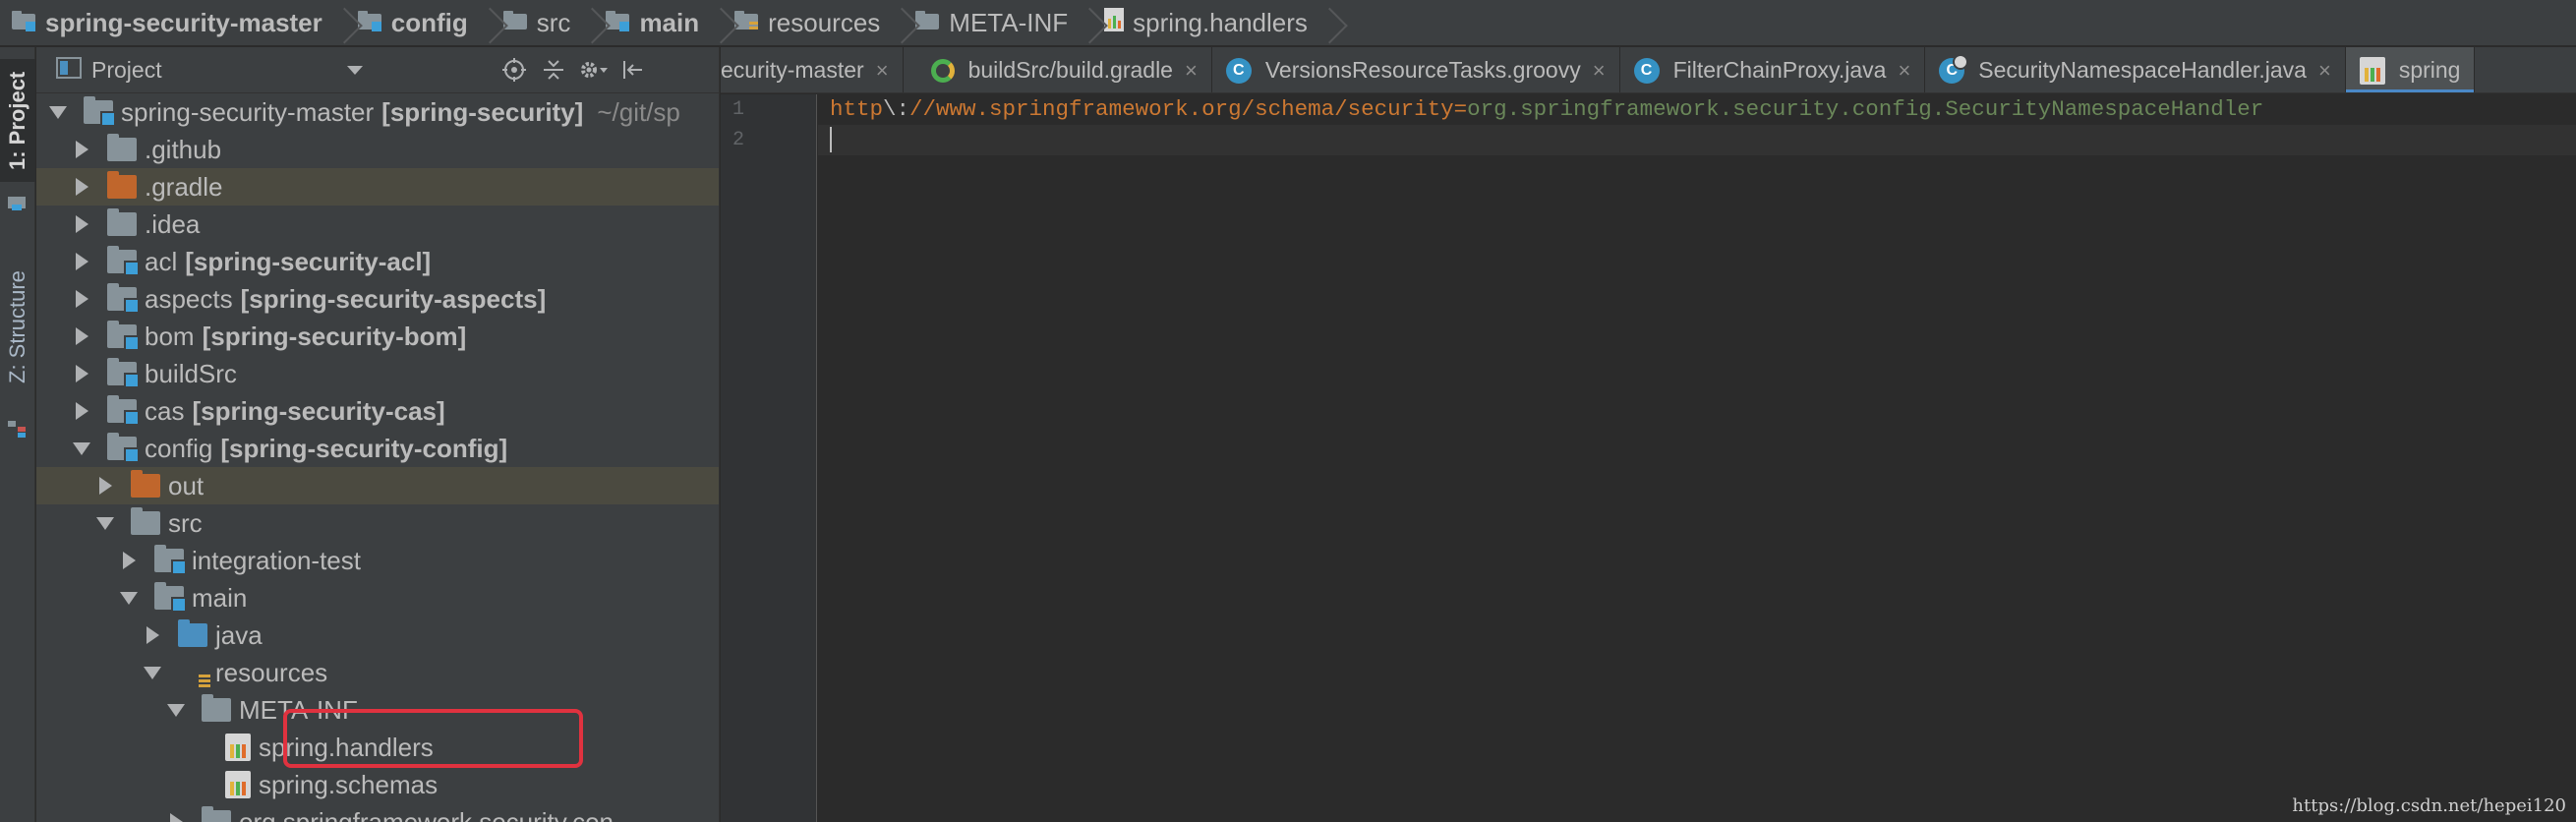  What do you see at coordinates (377, 560) in the screenshot?
I see `tree-node: integration-test` at bounding box center [377, 560].